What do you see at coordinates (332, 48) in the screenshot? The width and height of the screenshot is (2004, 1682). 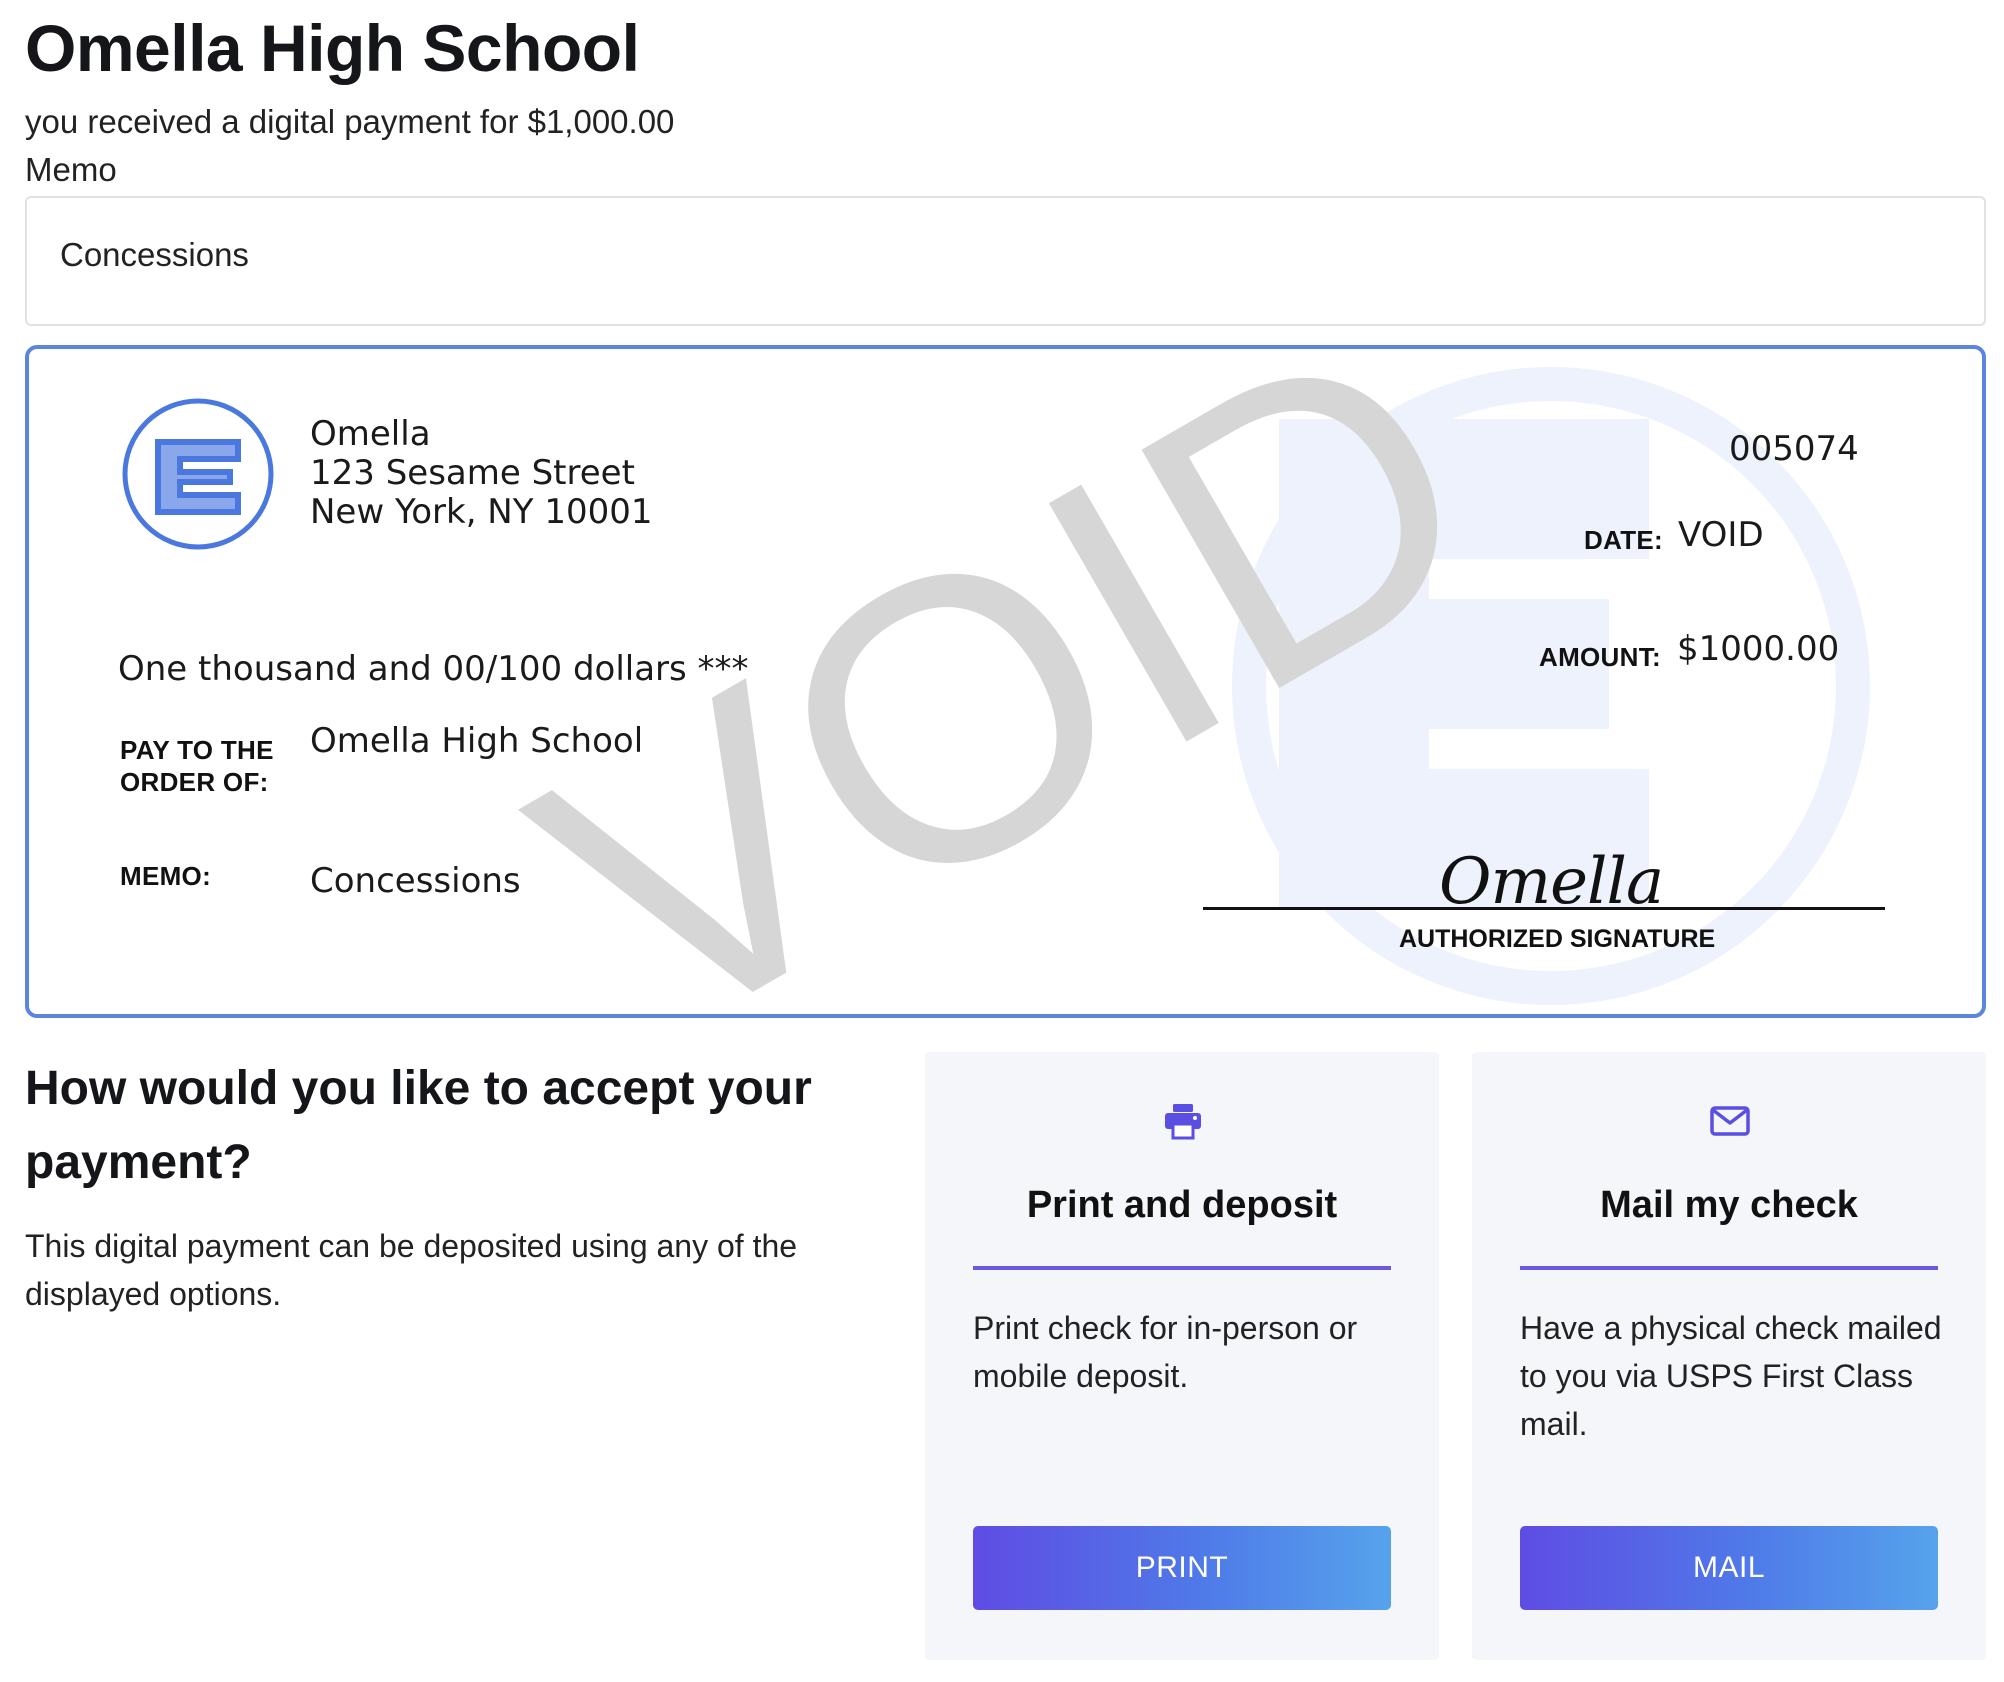 I see `page-title: Omella High School` at bounding box center [332, 48].